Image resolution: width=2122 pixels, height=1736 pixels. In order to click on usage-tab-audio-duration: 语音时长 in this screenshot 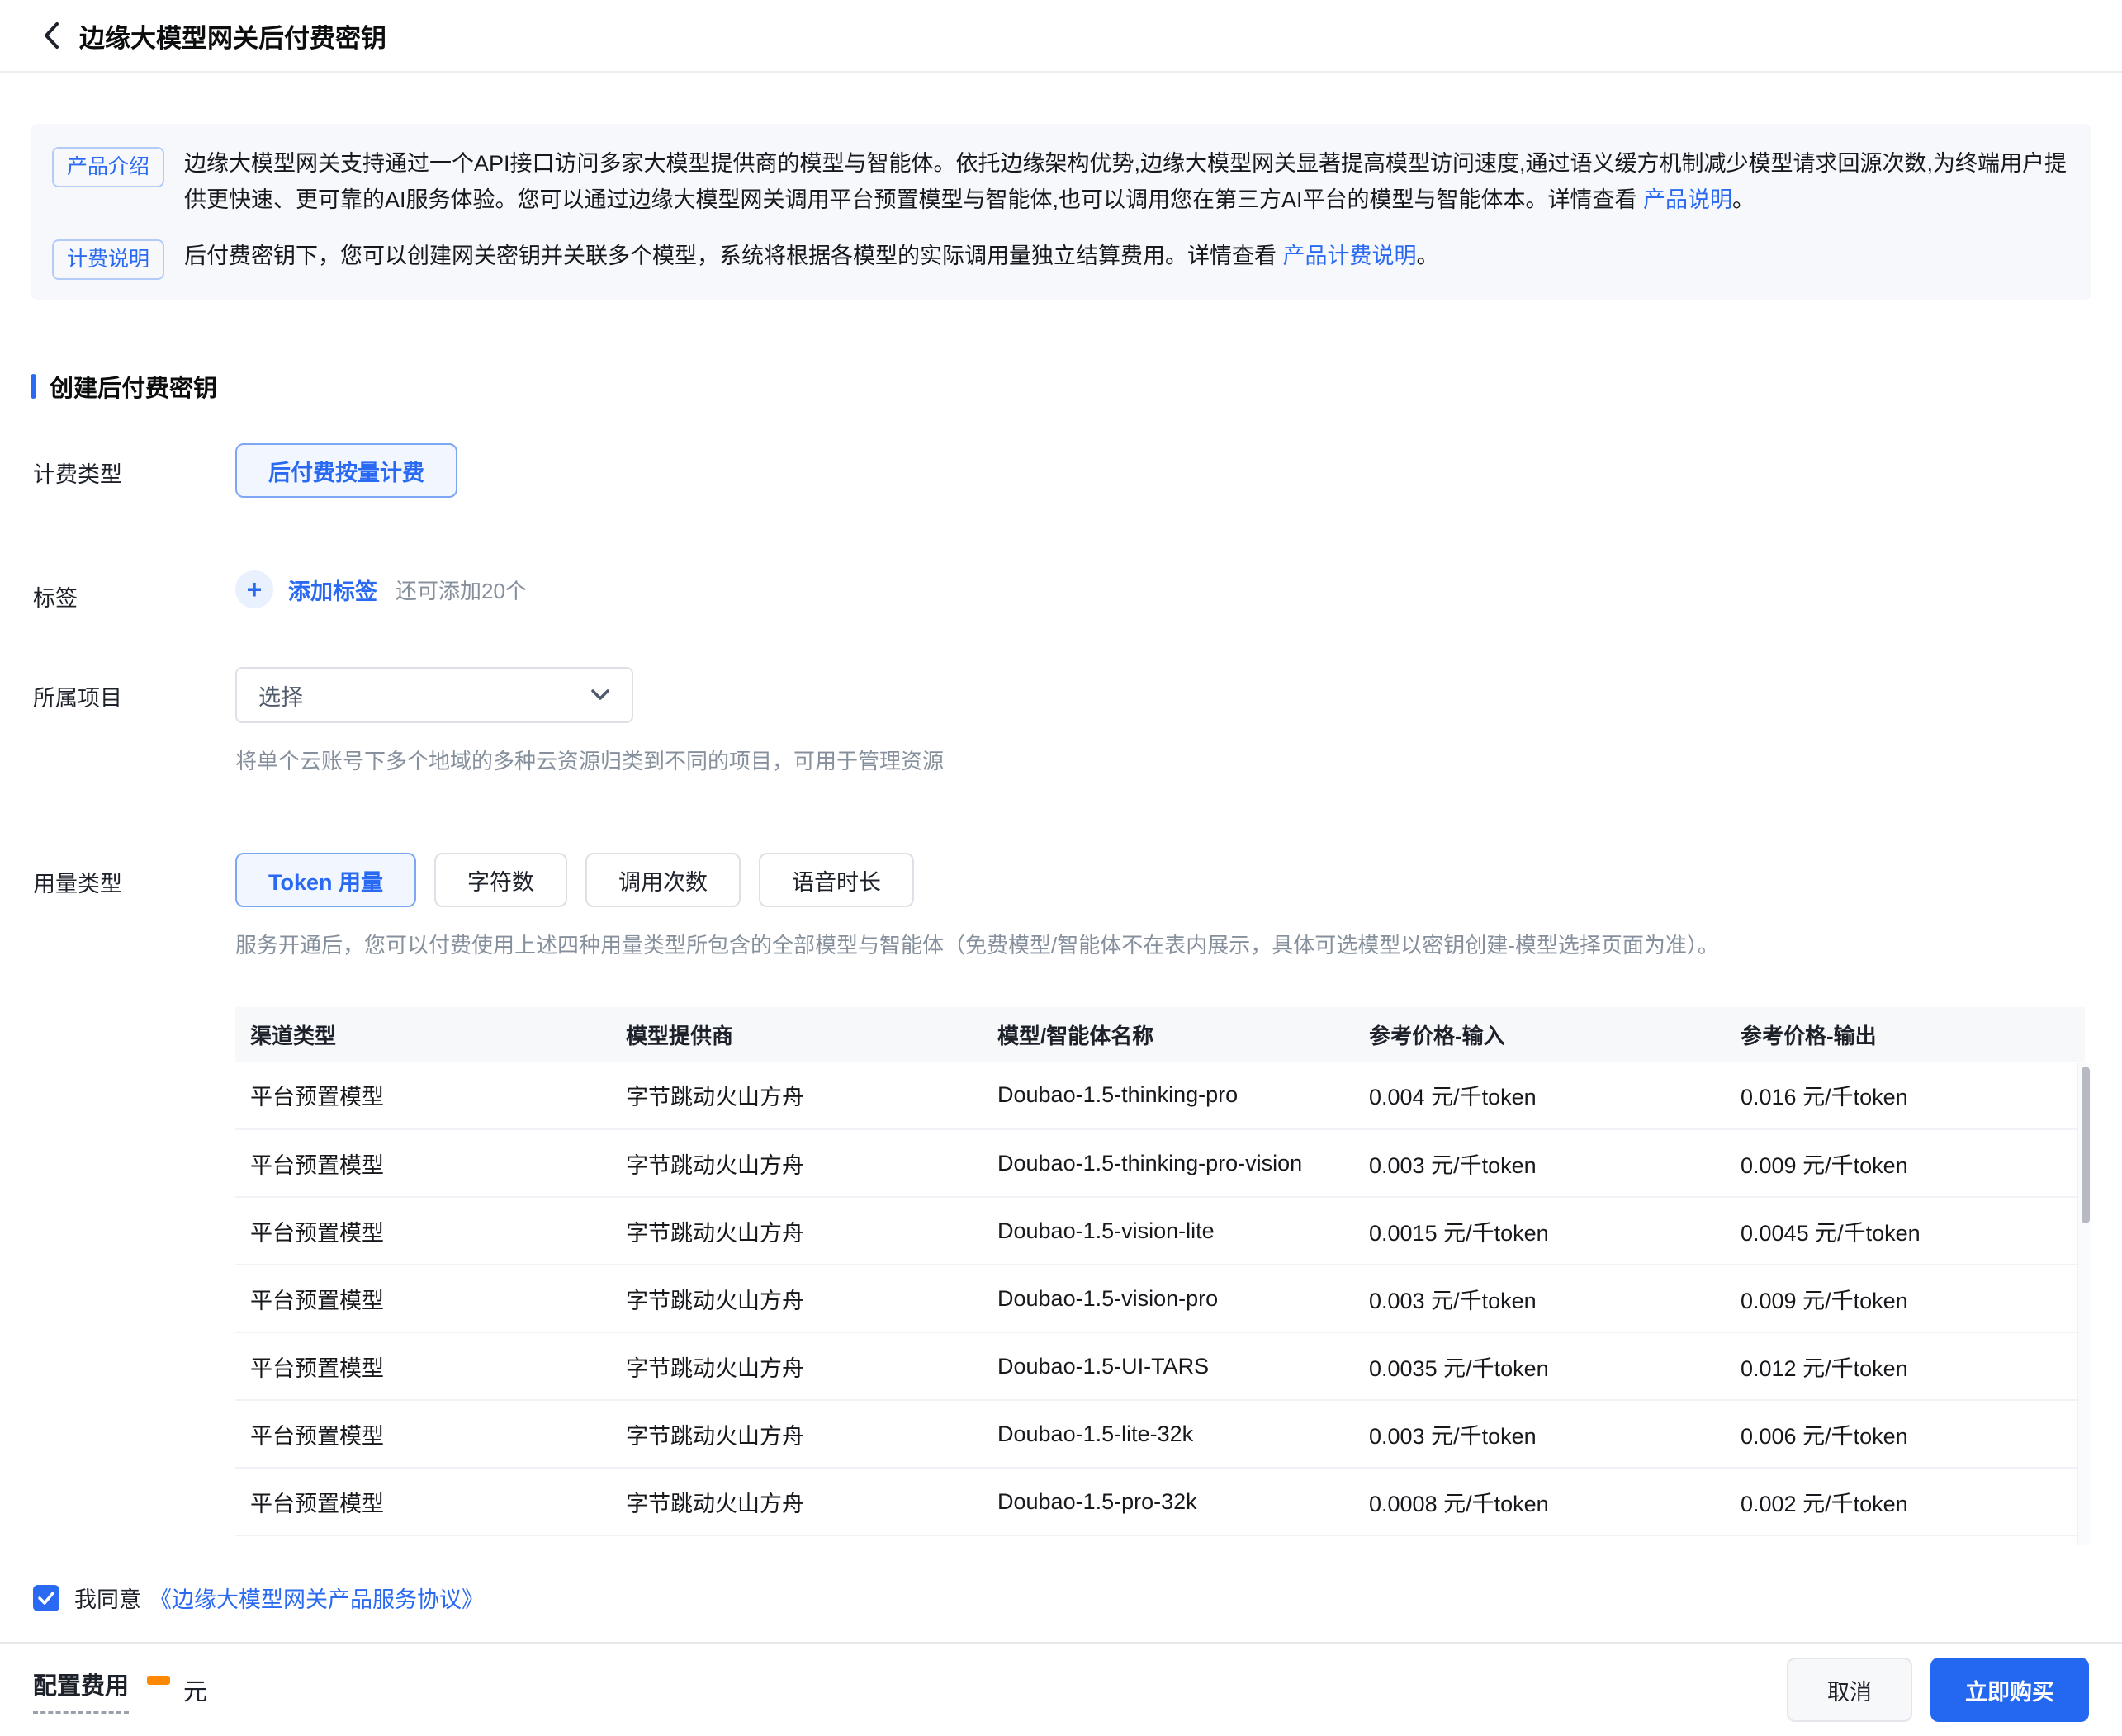, I will do `click(837, 880)`.